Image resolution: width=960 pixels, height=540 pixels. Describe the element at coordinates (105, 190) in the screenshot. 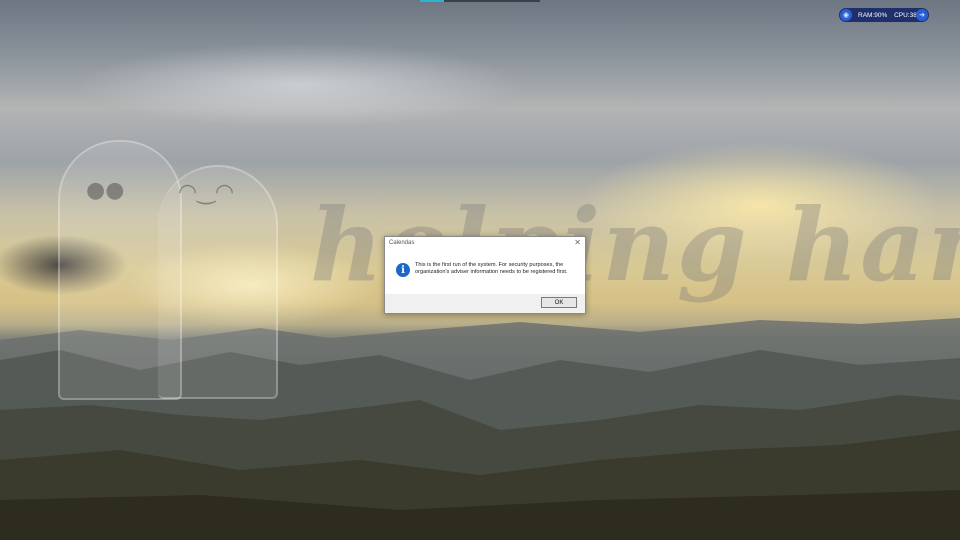

I see `watermark-ghost-face-icon: ●●` at that location.